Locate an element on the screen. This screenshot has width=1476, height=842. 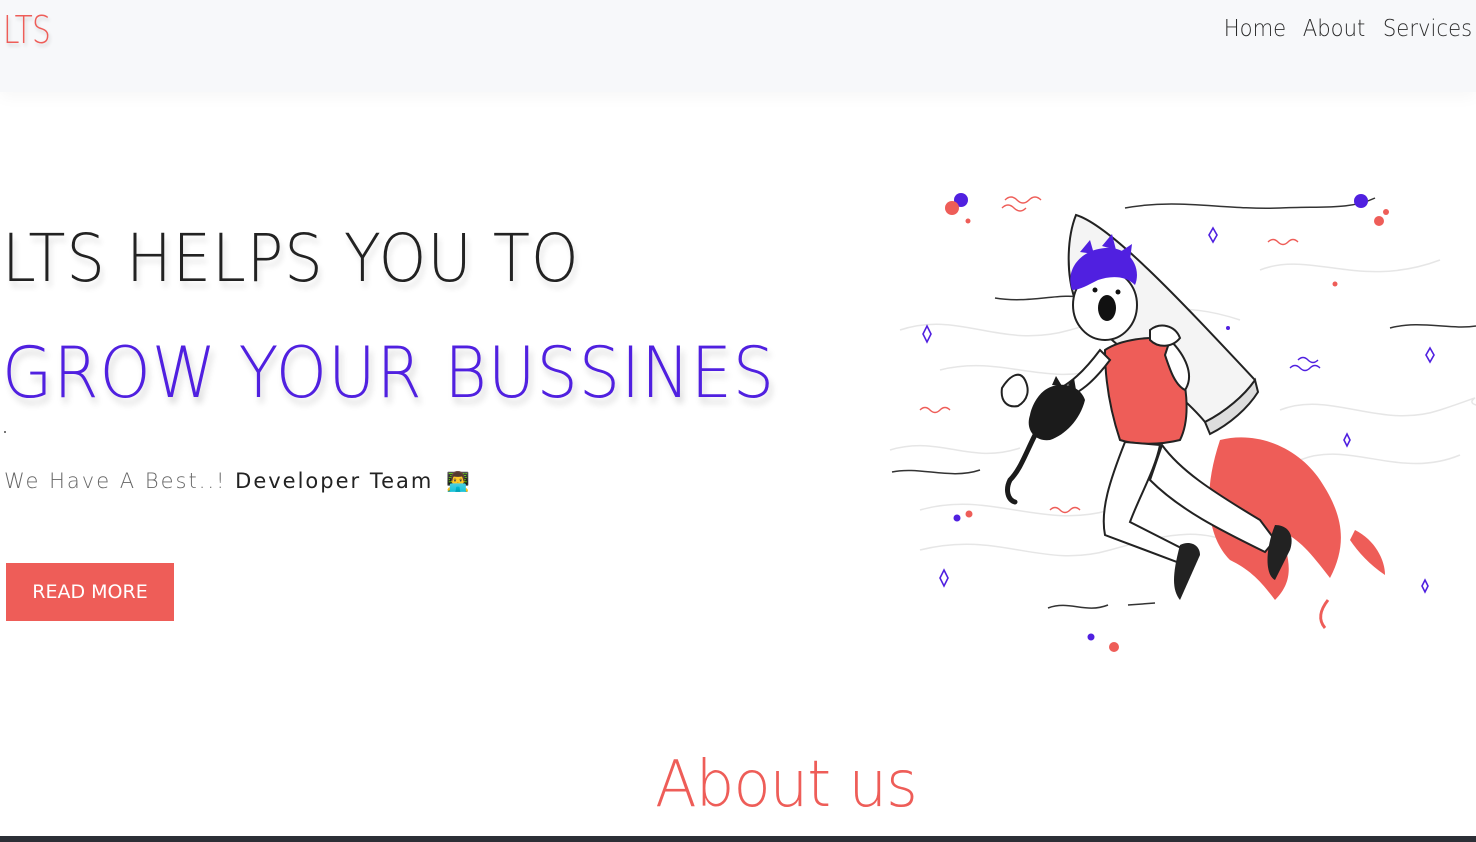
hero-title-line-2: GROW YOUR BUSSINES is located at coordinates (389, 373).